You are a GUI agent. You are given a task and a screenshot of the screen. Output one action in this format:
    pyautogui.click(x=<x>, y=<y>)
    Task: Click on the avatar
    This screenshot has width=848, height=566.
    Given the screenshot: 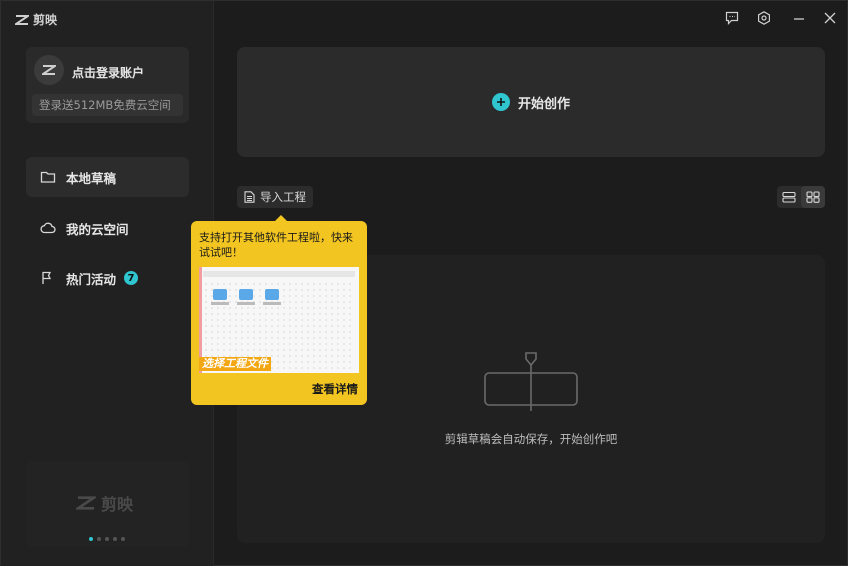 What is the action you would take?
    pyautogui.click(x=49, y=70)
    